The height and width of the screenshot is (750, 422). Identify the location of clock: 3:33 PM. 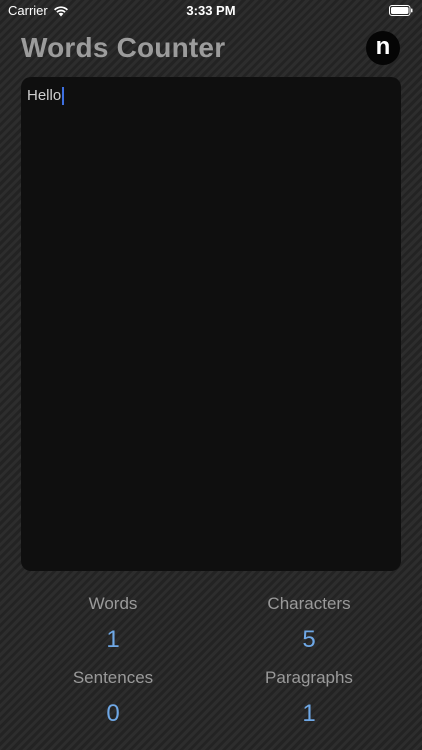
(211, 10).